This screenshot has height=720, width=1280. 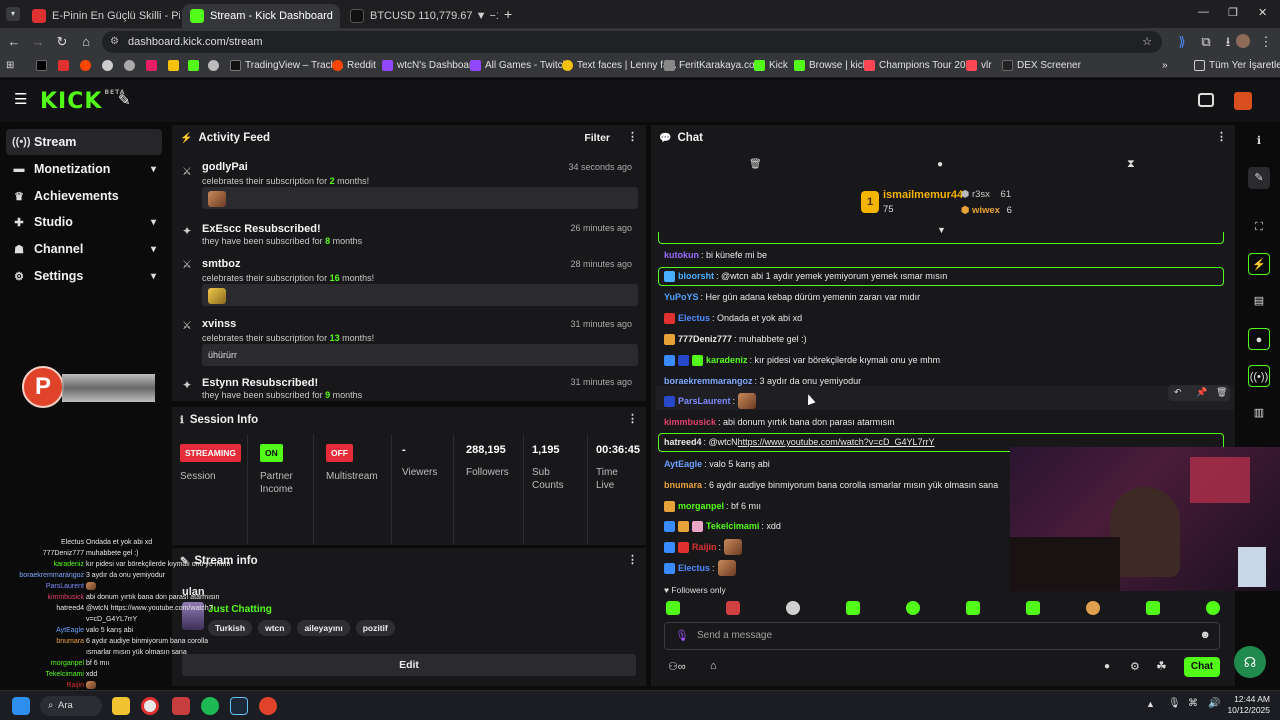 I want to click on tab-pindirim: E-Pinin En Güçlü Skilli - Pindirim ✕, so click(x=102, y=16).